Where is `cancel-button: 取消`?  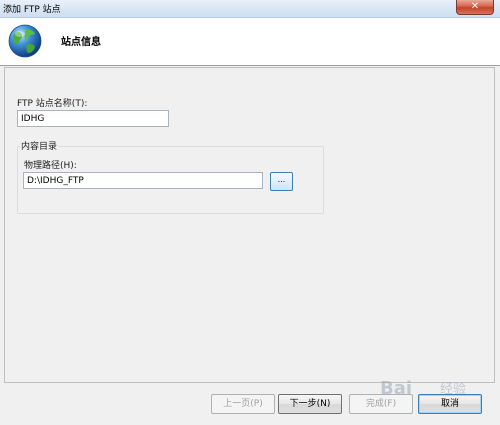
cancel-button: 取消 is located at coordinates (450, 404).